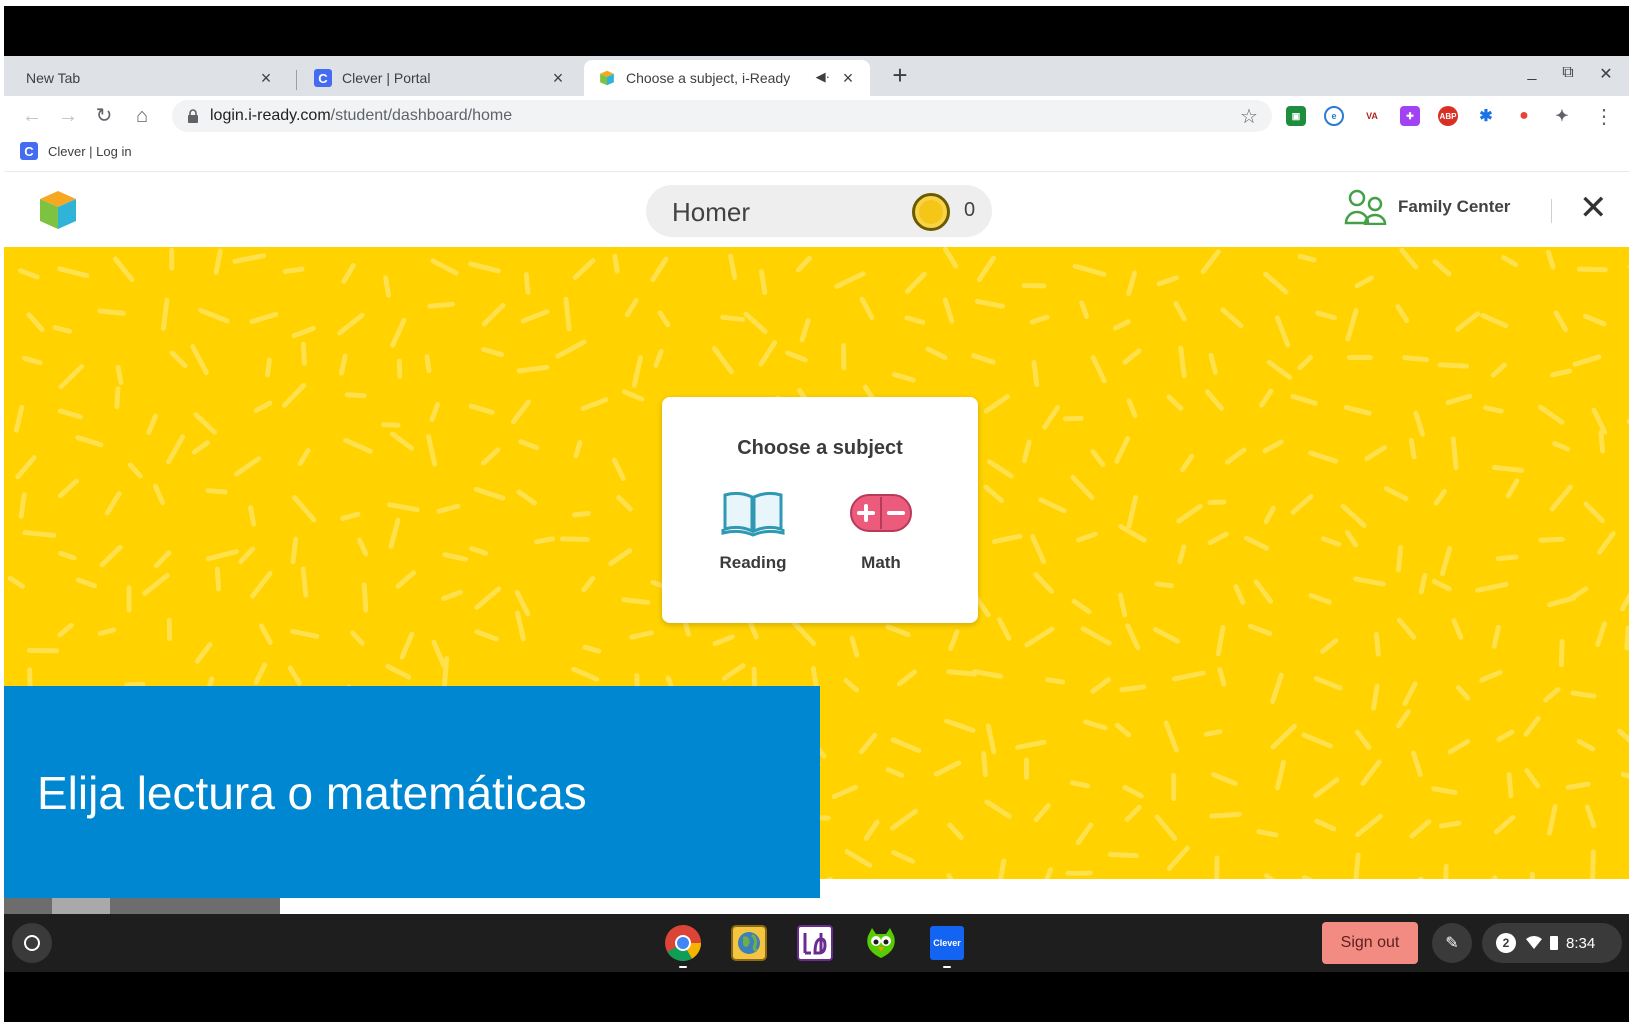 Image resolution: width=1633 pixels, height=1022 pixels. Describe the element at coordinates (1604, 116) in the screenshot. I see `more-menu-icon: ⋮` at that location.